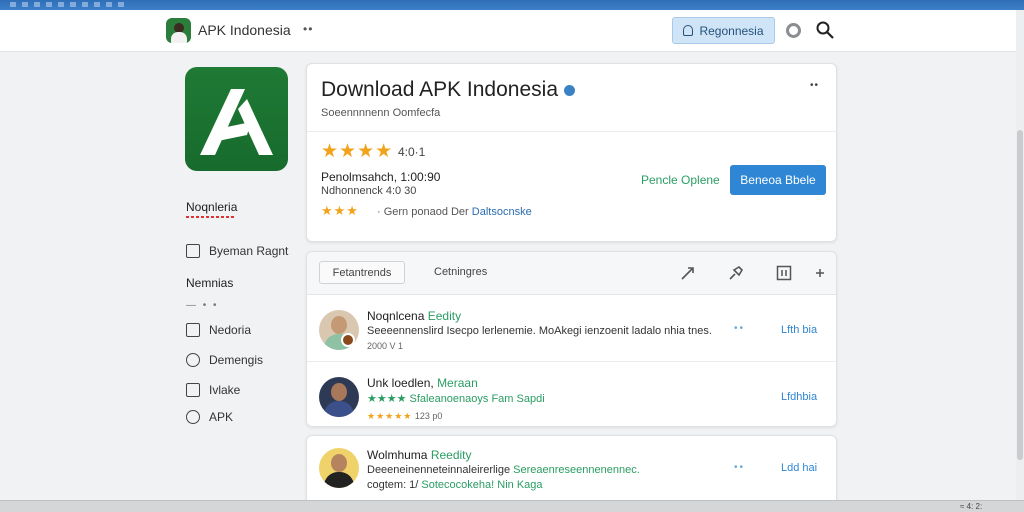  Describe the element at coordinates (688, 30) in the screenshot. I see `bell-icon` at that location.